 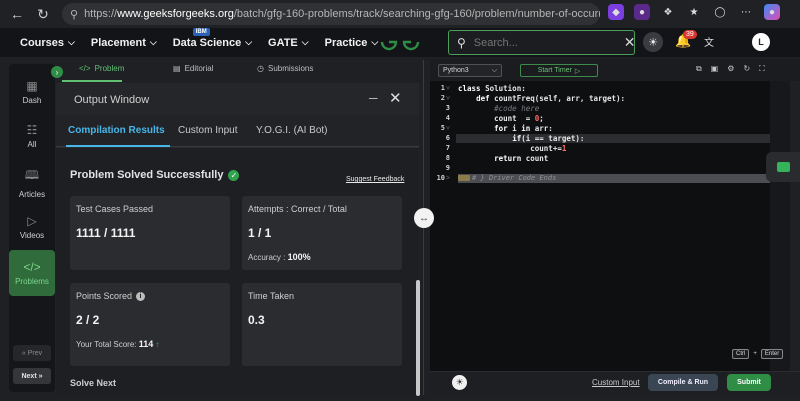 I want to click on rail-label: Dash, so click(x=32, y=100).